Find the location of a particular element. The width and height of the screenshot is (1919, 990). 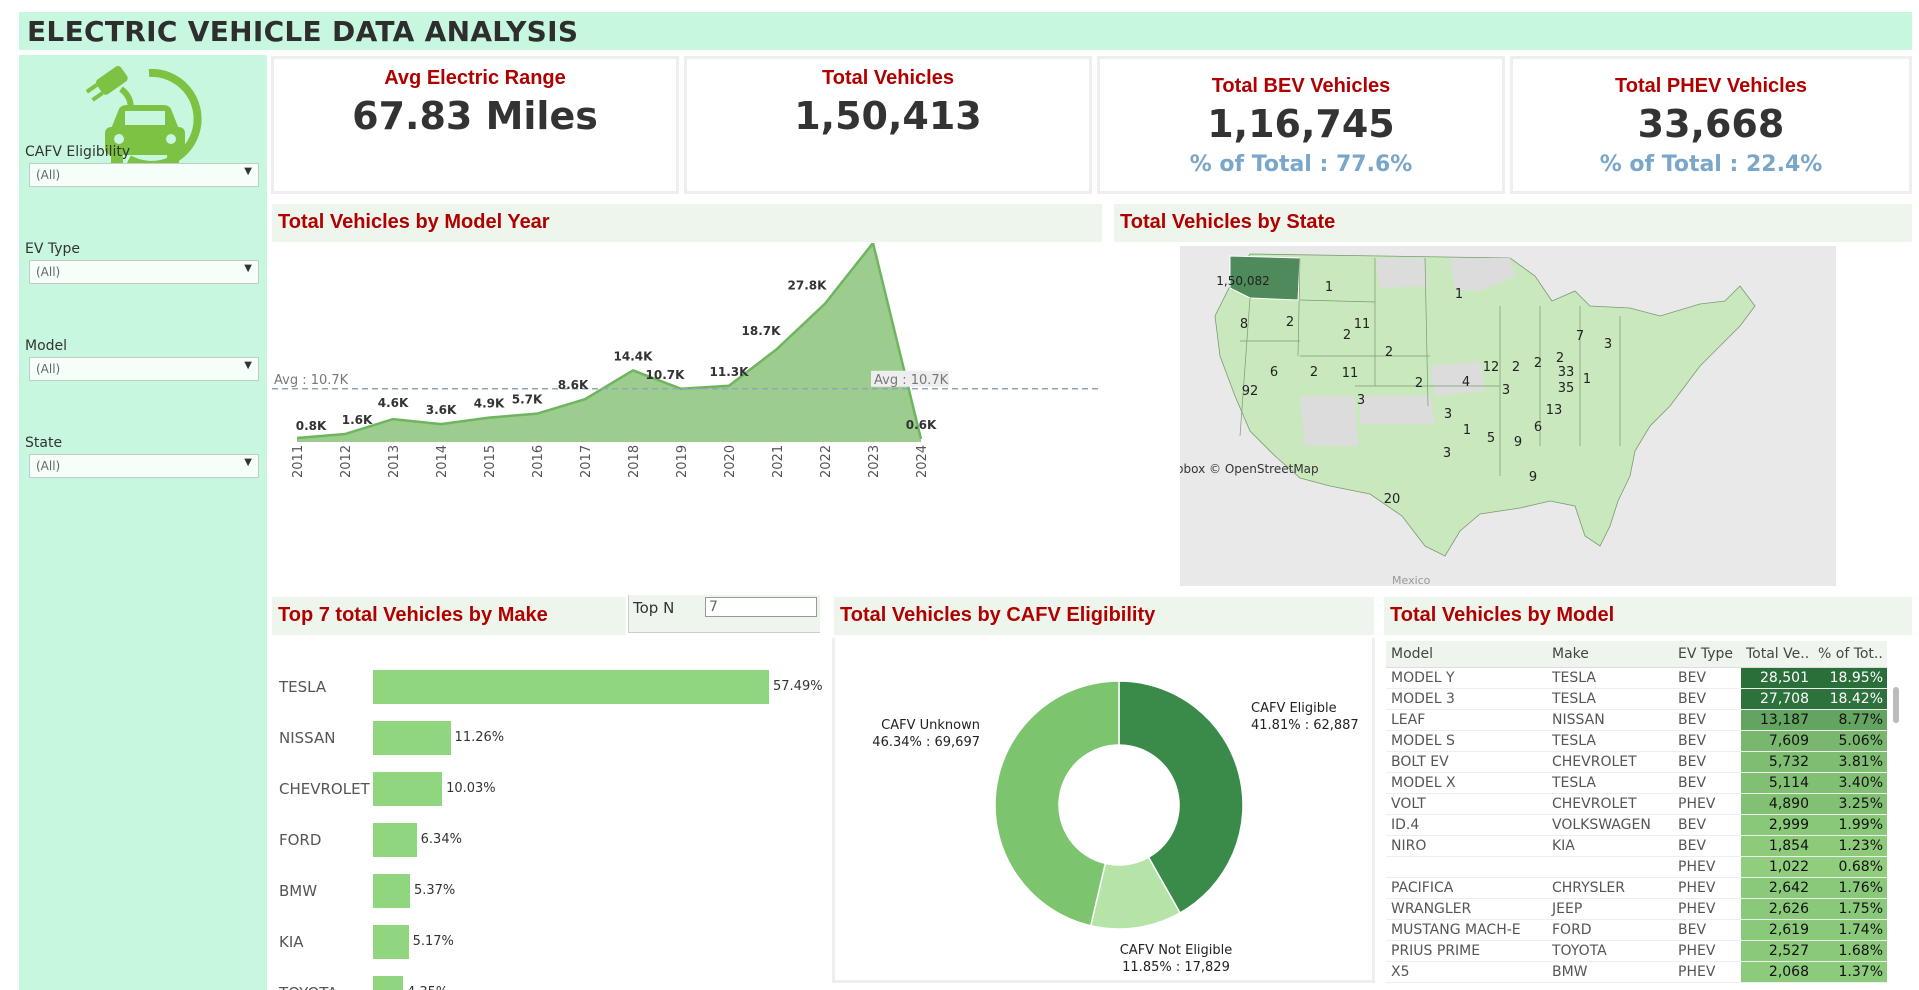

table-row: VOLT CHEVROLET PHEV 4,890 3.25% is located at coordinates (1636, 804).